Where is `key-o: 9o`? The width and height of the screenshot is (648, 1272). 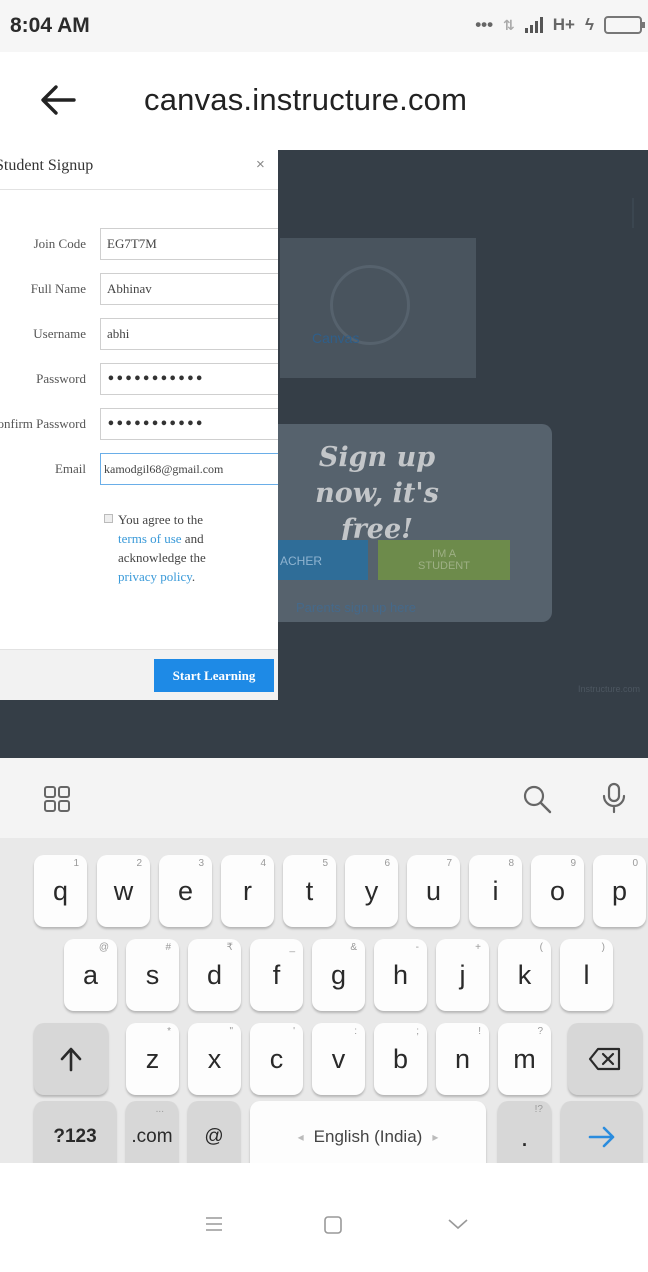 key-o: 9o is located at coordinates (557, 891).